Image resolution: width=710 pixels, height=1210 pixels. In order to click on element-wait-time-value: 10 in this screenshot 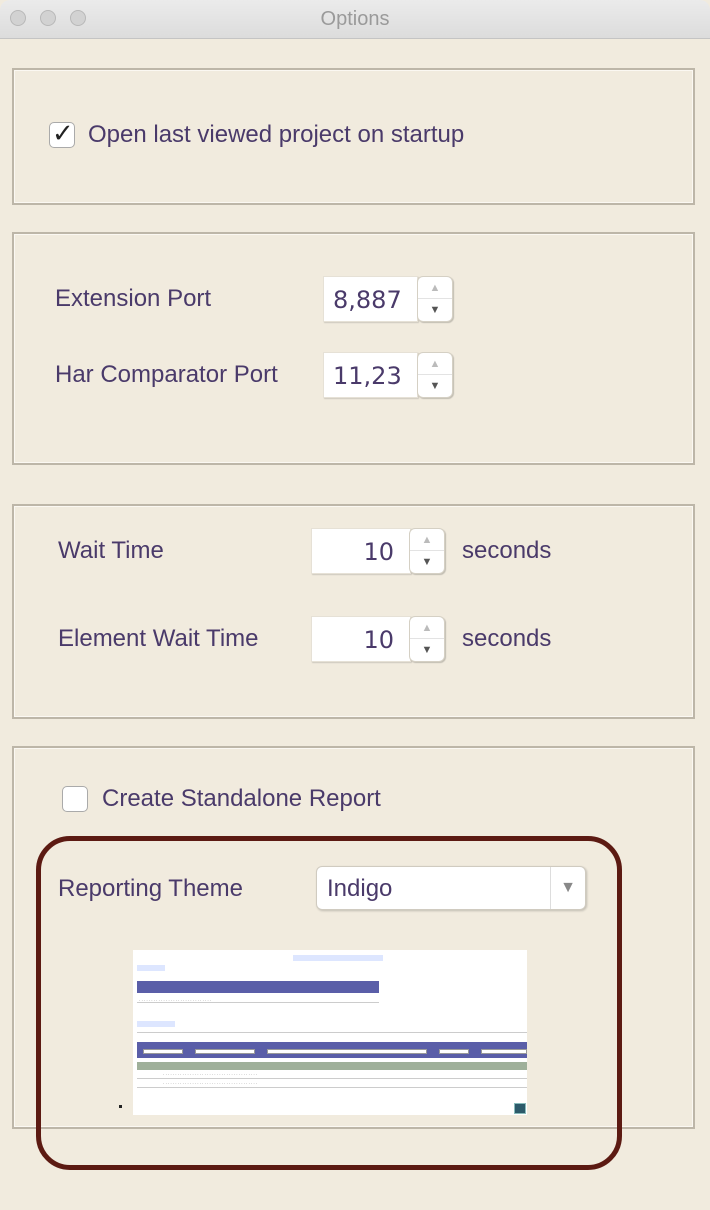, I will do `click(378, 640)`.